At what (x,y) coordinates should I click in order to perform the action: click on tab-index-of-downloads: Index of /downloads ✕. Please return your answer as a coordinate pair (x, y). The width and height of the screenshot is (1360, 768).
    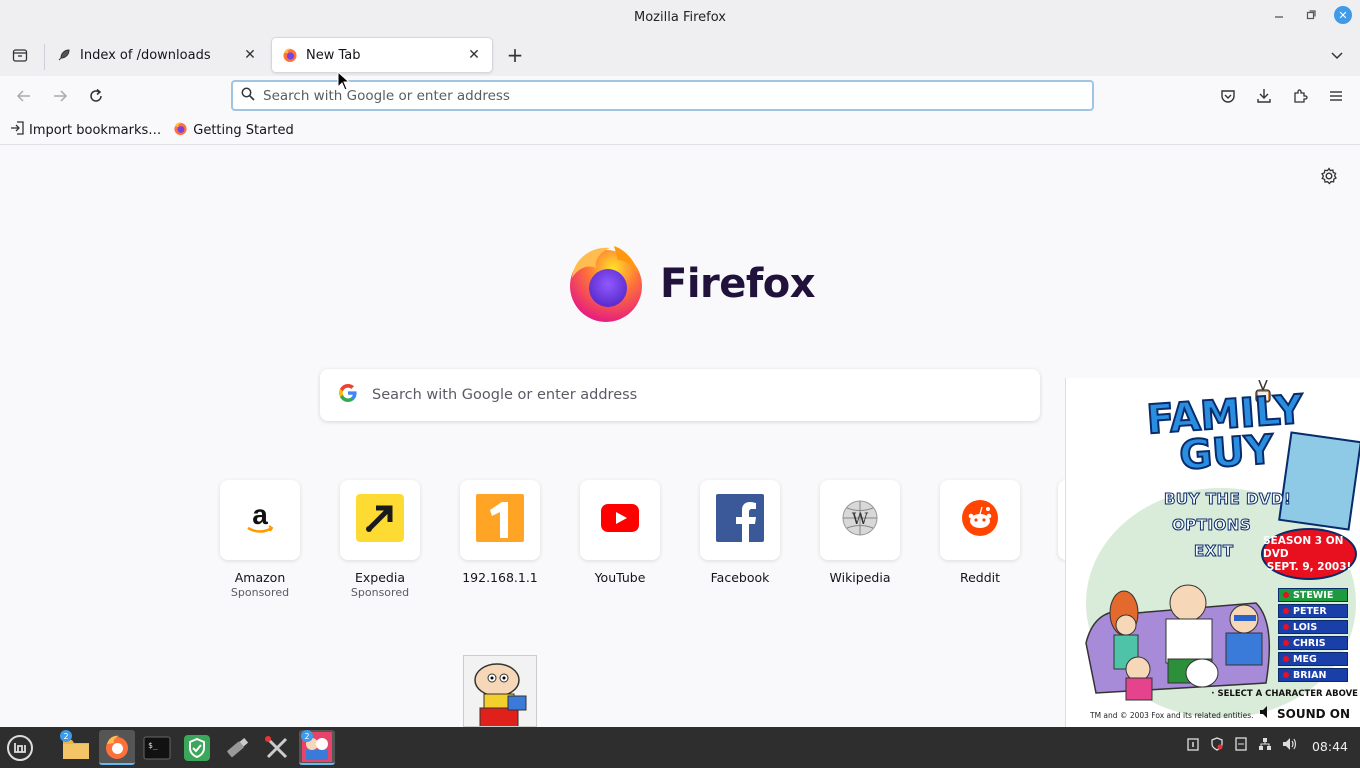
    Looking at the image, I should click on (157, 55).